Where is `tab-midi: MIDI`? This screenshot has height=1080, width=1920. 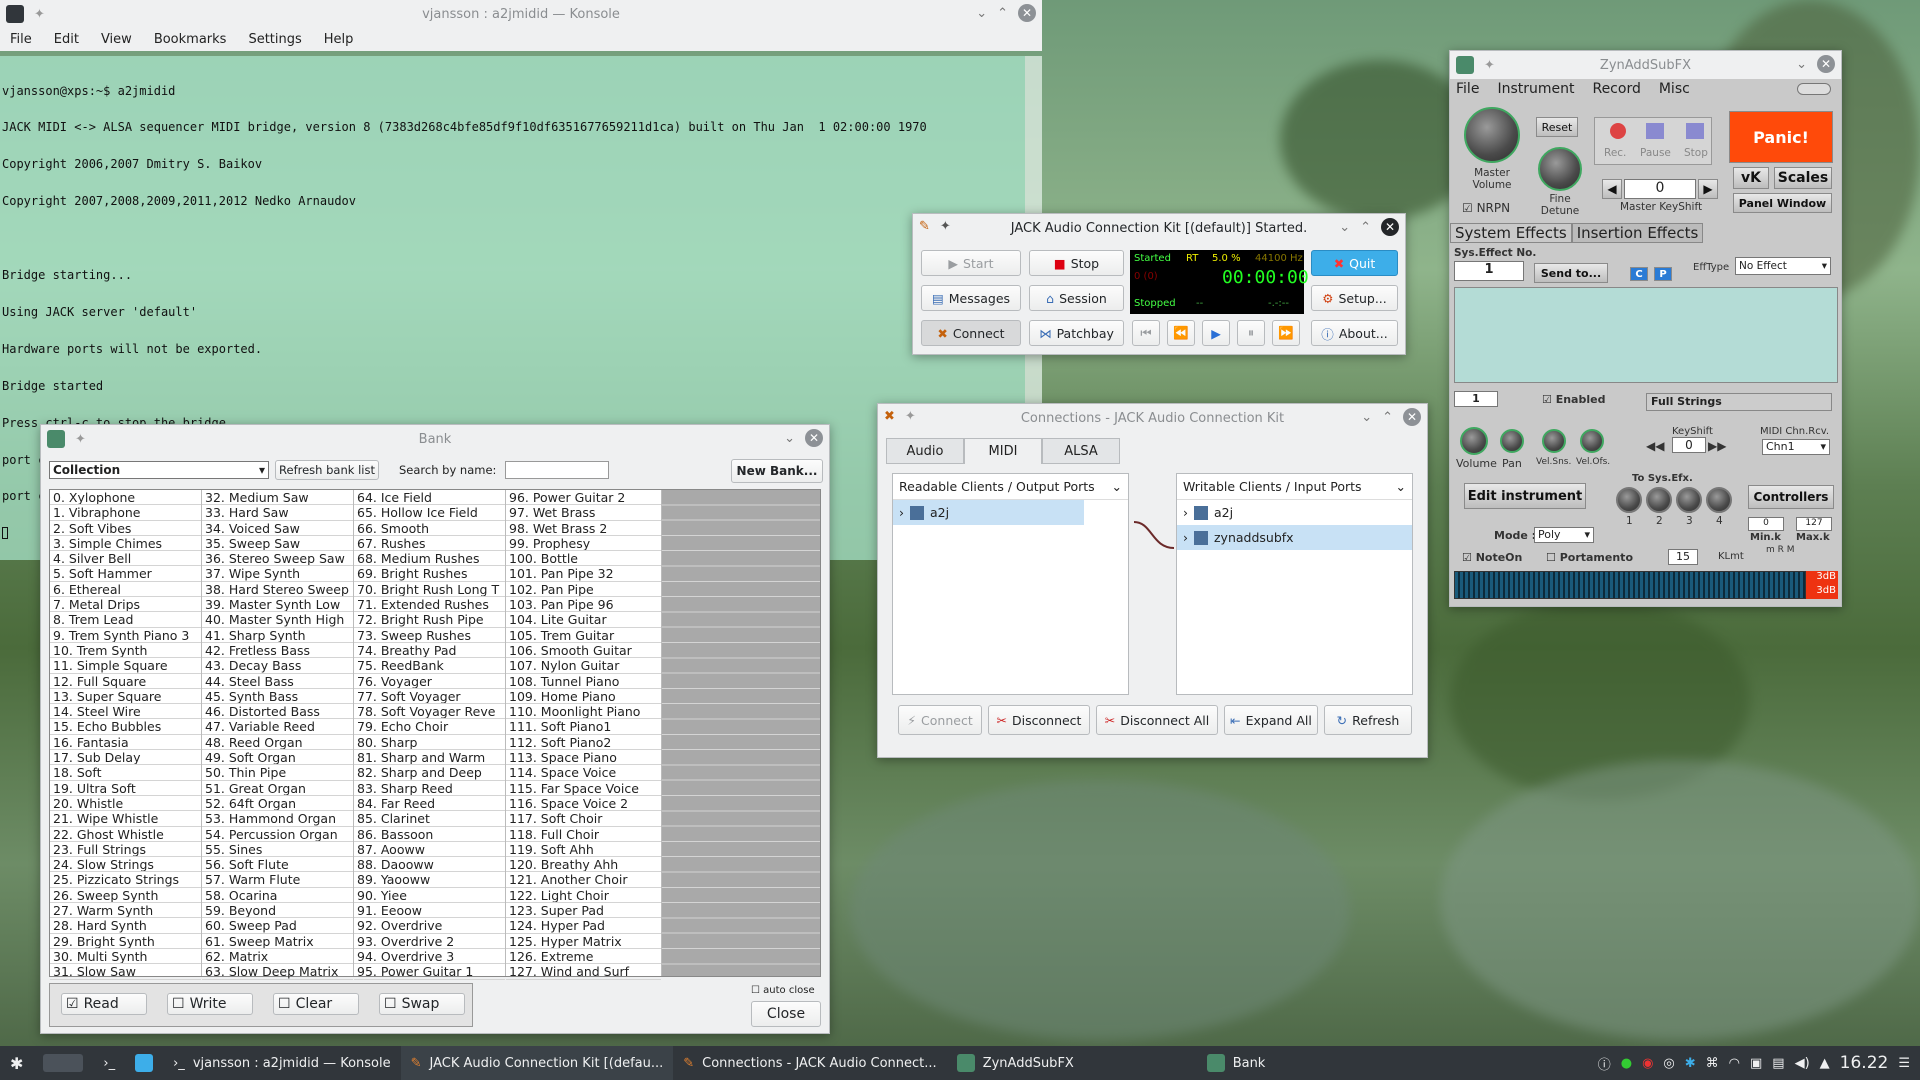 tab-midi: MIDI is located at coordinates (1003, 451).